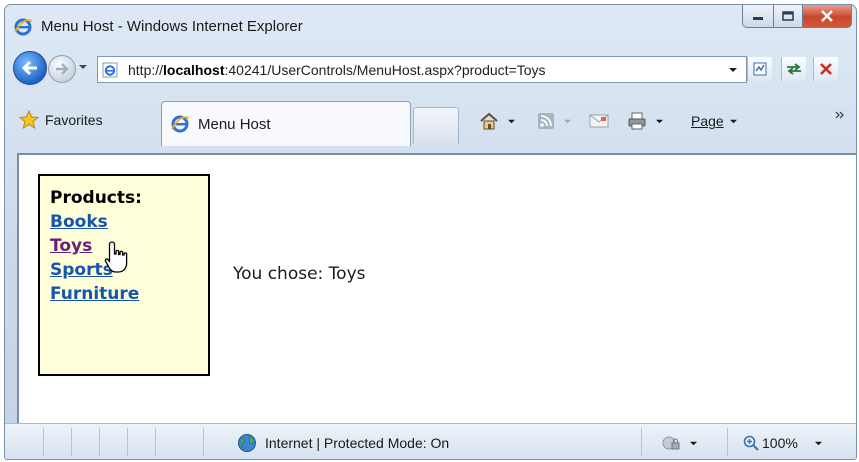  What do you see at coordinates (693, 443) in the screenshot?
I see `protected-mode-dropdown-icon` at bounding box center [693, 443].